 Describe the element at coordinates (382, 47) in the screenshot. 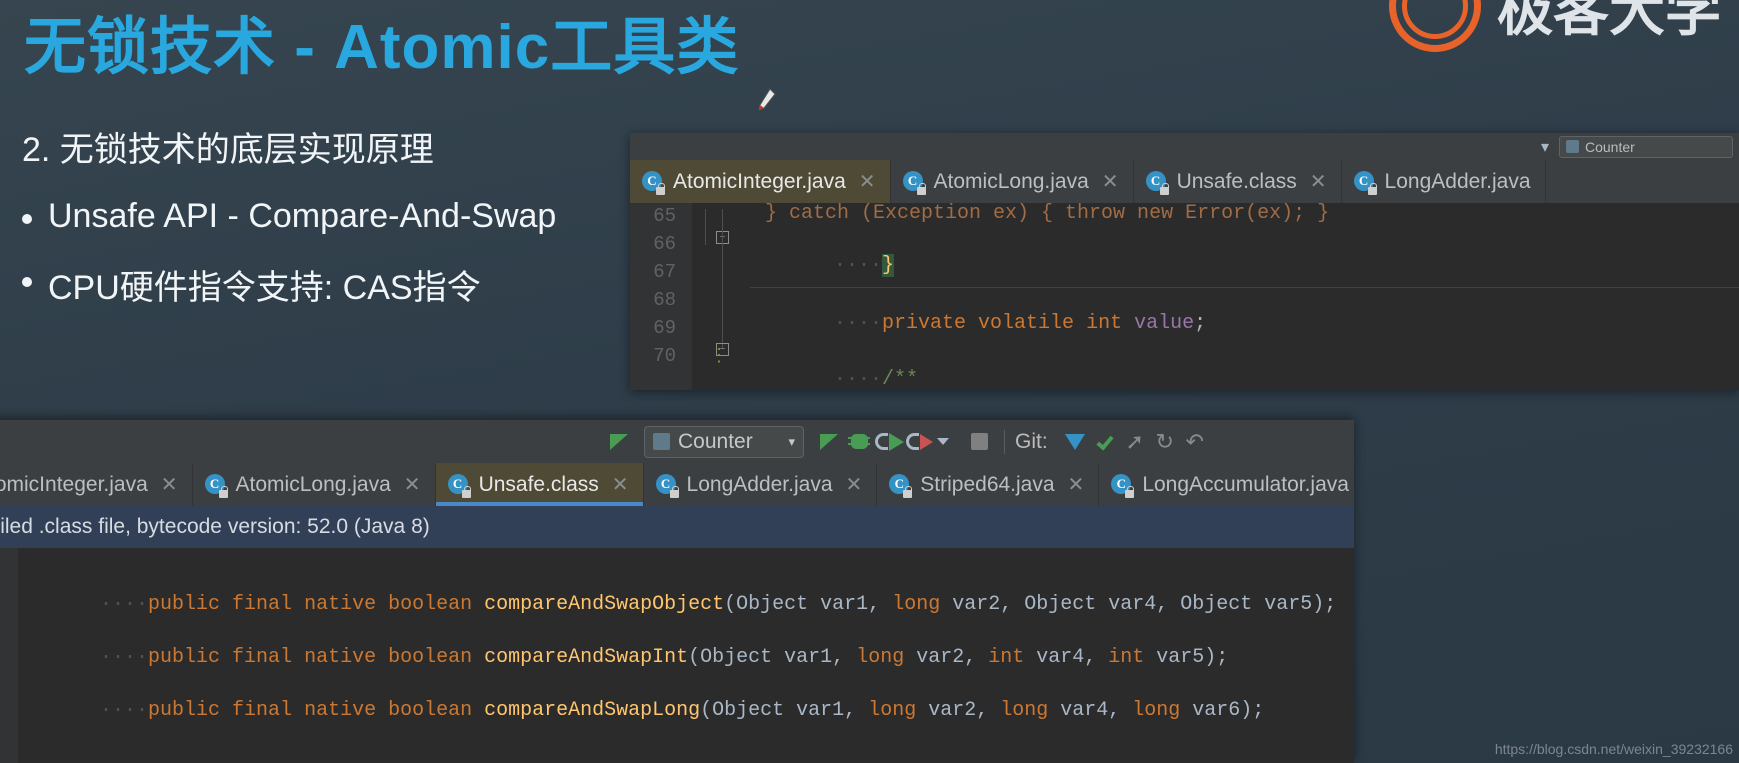

I see `page-title: 无锁技术 - Atomic工具类` at that location.